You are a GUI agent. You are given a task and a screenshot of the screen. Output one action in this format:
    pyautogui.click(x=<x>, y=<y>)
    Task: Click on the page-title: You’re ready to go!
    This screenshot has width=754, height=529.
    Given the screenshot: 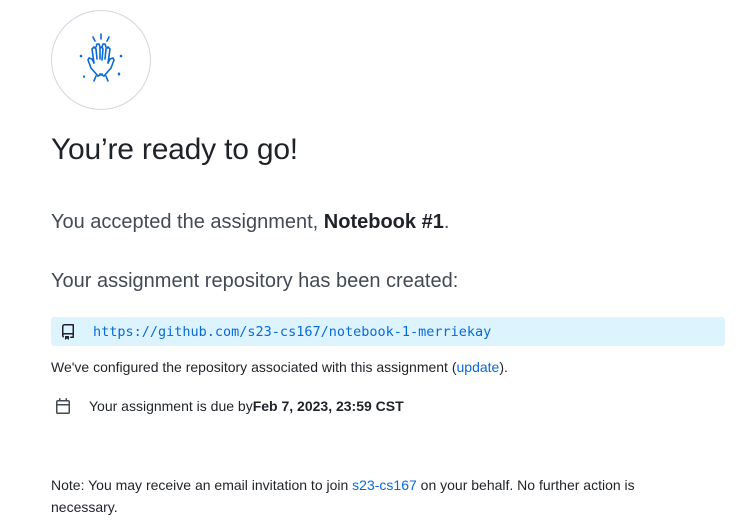 What is the action you would take?
    pyautogui.click(x=174, y=149)
    